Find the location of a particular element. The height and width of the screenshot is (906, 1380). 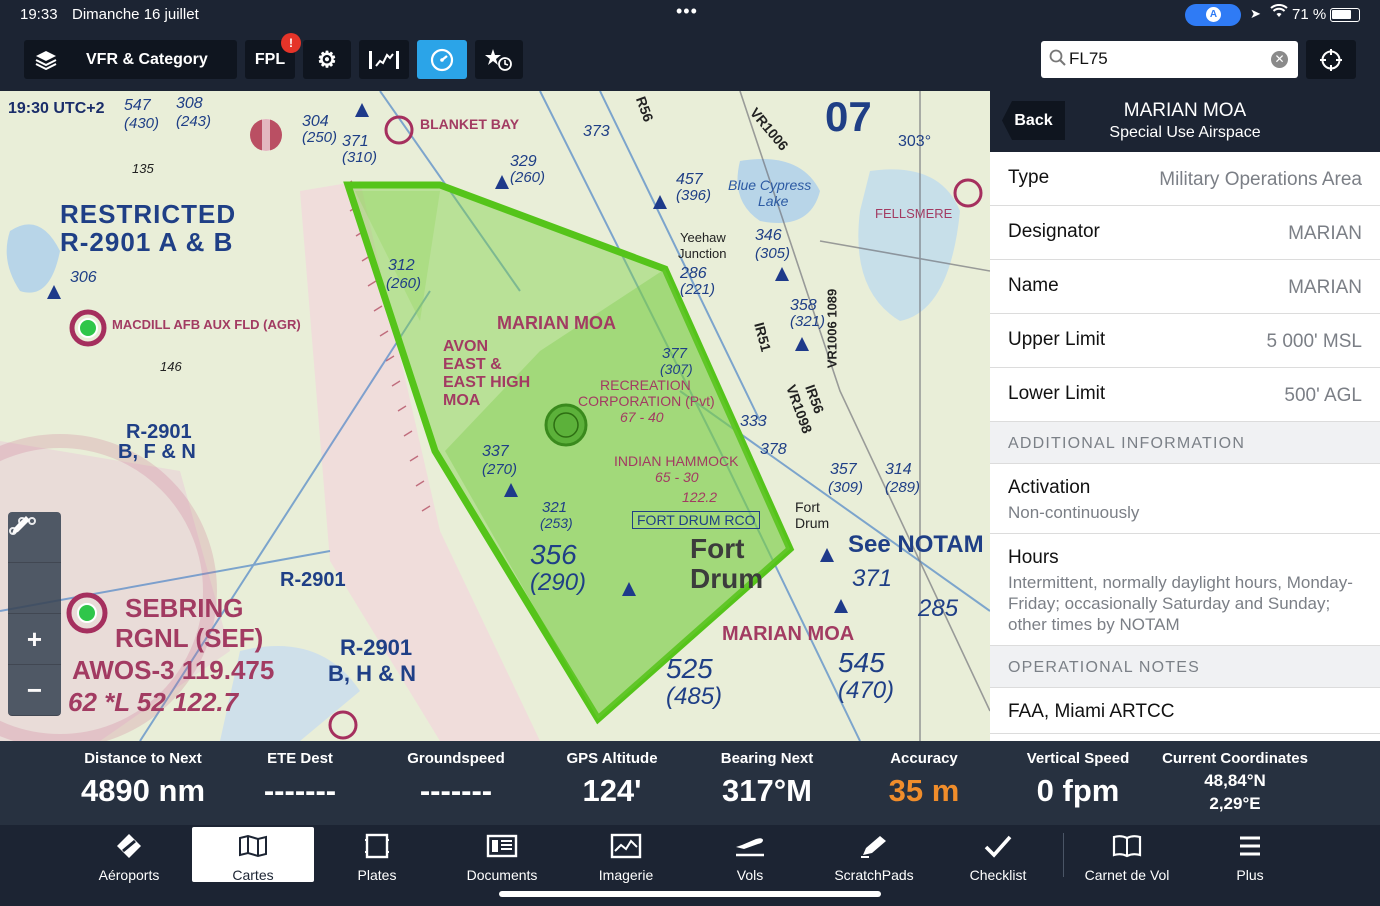

nav-item-more: Plus is located at coordinates (1250, 855).